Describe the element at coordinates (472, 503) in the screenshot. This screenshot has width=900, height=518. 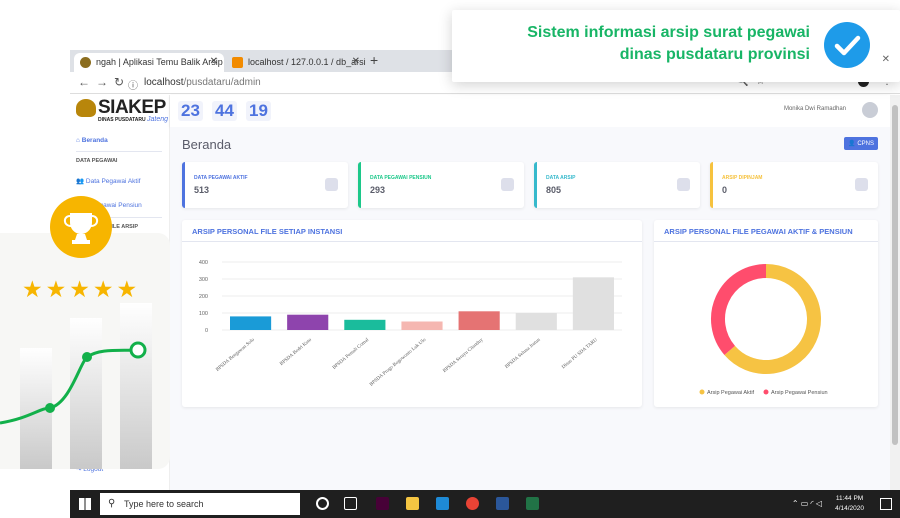
I see `chrome-icon` at that location.